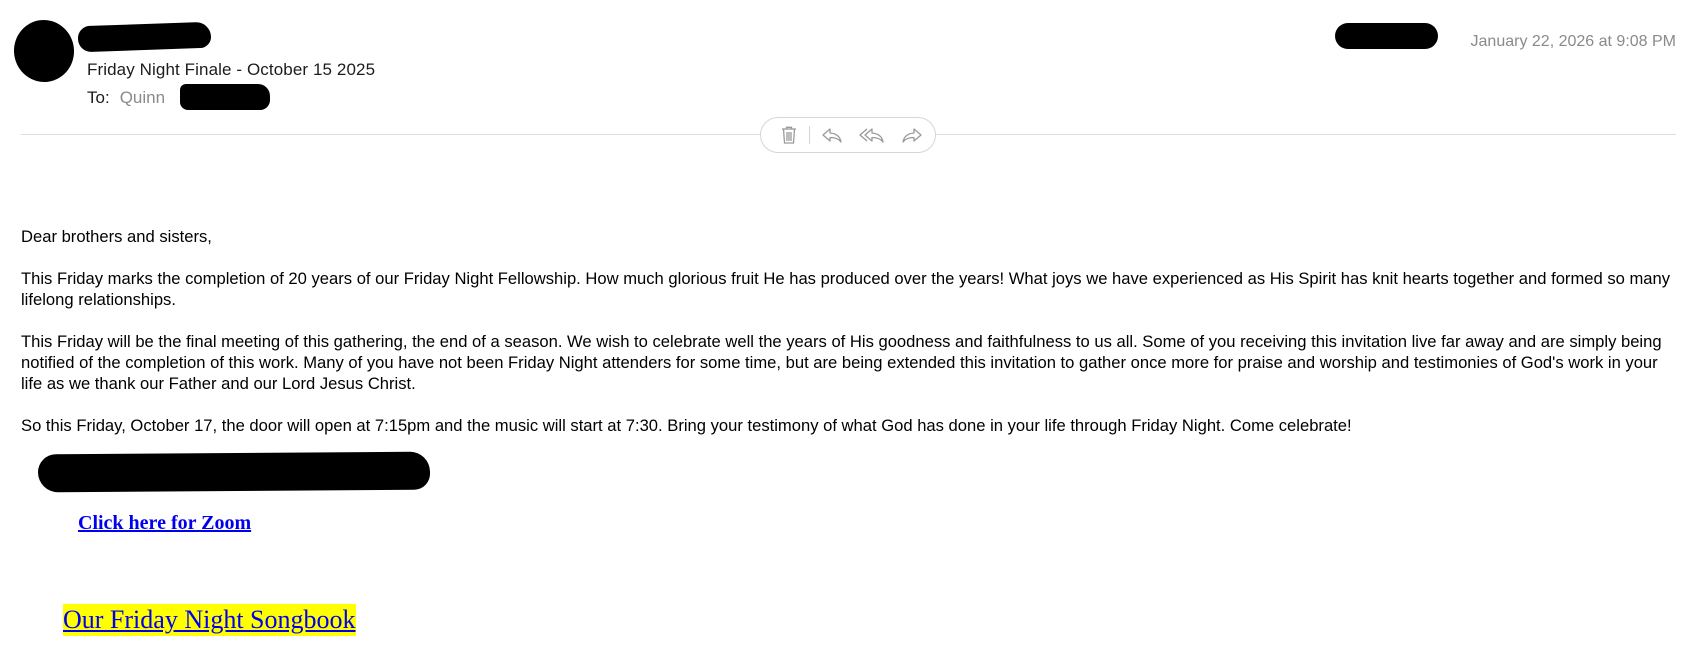  What do you see at coordinates (231, 69) in the screenshot?
I see `message-subject: Friday Night Finale - October 15 2025` at bounding box center [231, 69].